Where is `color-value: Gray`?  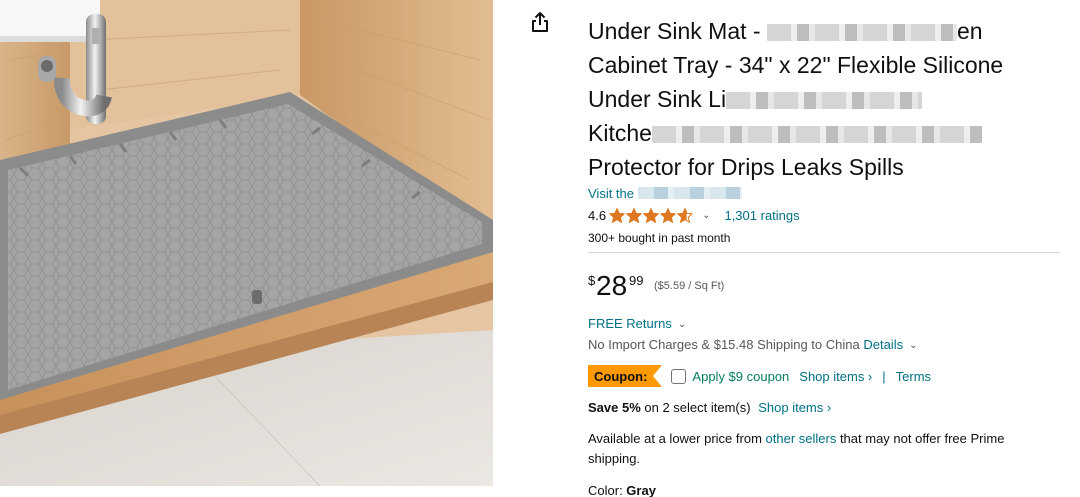 color-value: Gray is located at coordinates (641, 490).